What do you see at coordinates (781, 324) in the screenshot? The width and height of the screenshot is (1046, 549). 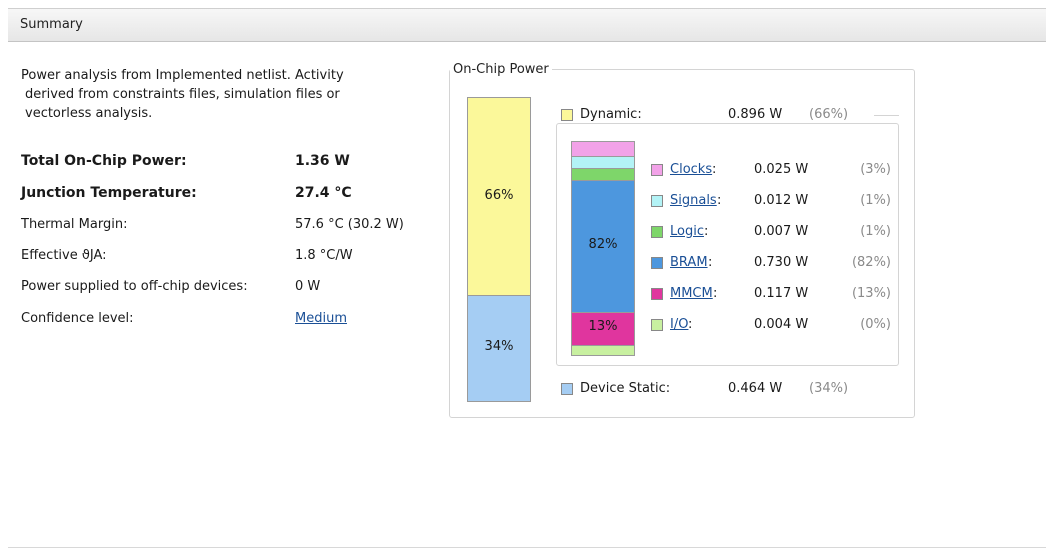 I see `io-value: 0.004 W` at bounding box center [781, 324].